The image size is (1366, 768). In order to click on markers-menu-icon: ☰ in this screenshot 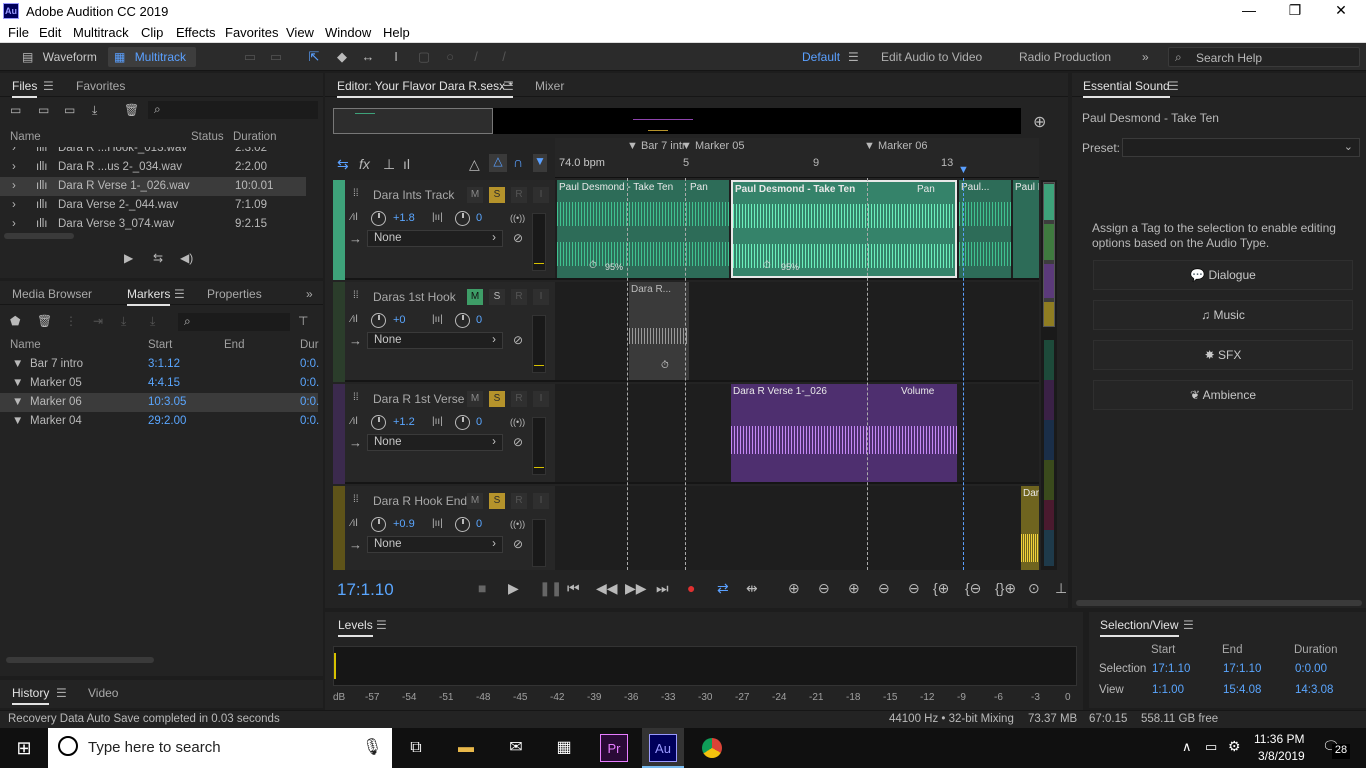, I will do `click(179, 294)`.